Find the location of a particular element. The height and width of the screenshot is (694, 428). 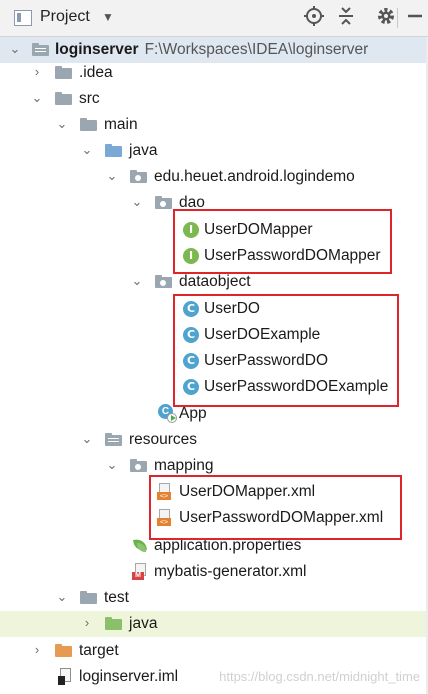

panel-title: Project is located at coordinates (65, 17).